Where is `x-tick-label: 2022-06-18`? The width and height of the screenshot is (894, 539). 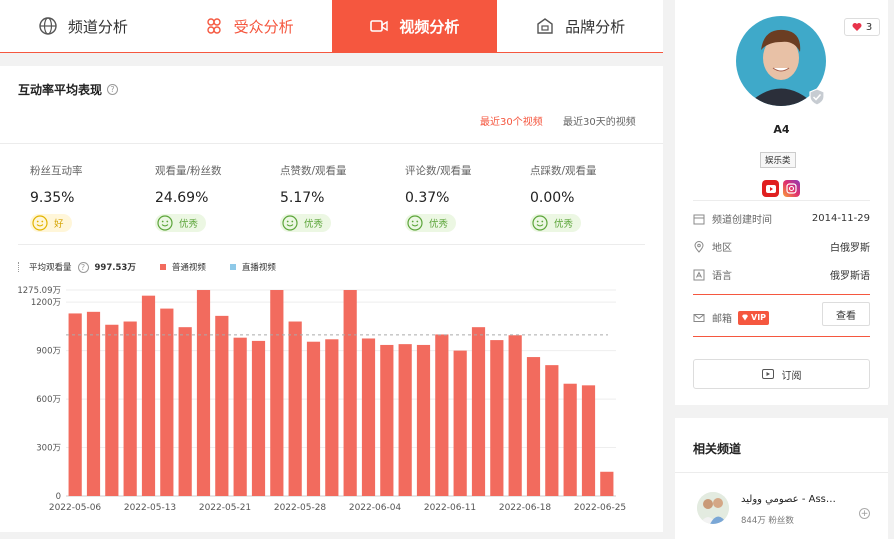 x-tick-label: 2022-06-18 is located at coordinates (525, 508).